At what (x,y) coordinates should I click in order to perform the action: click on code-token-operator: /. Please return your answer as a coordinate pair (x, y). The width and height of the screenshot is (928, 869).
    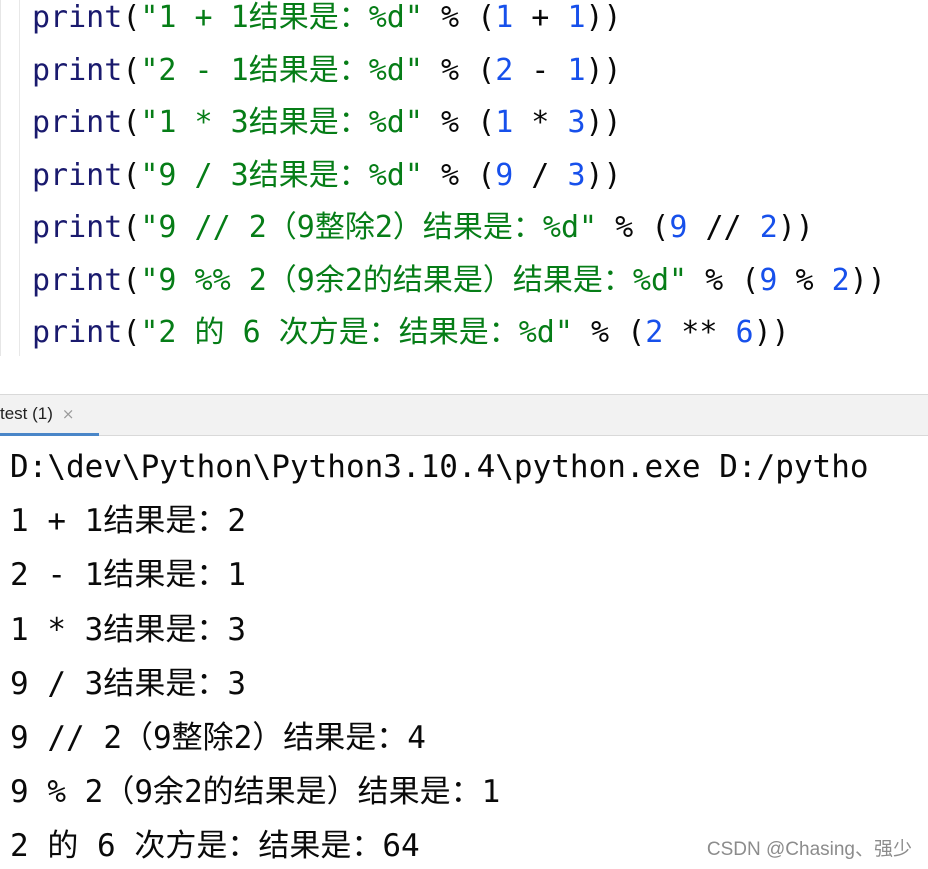
    Looking at the image, I should click on (540, 175).